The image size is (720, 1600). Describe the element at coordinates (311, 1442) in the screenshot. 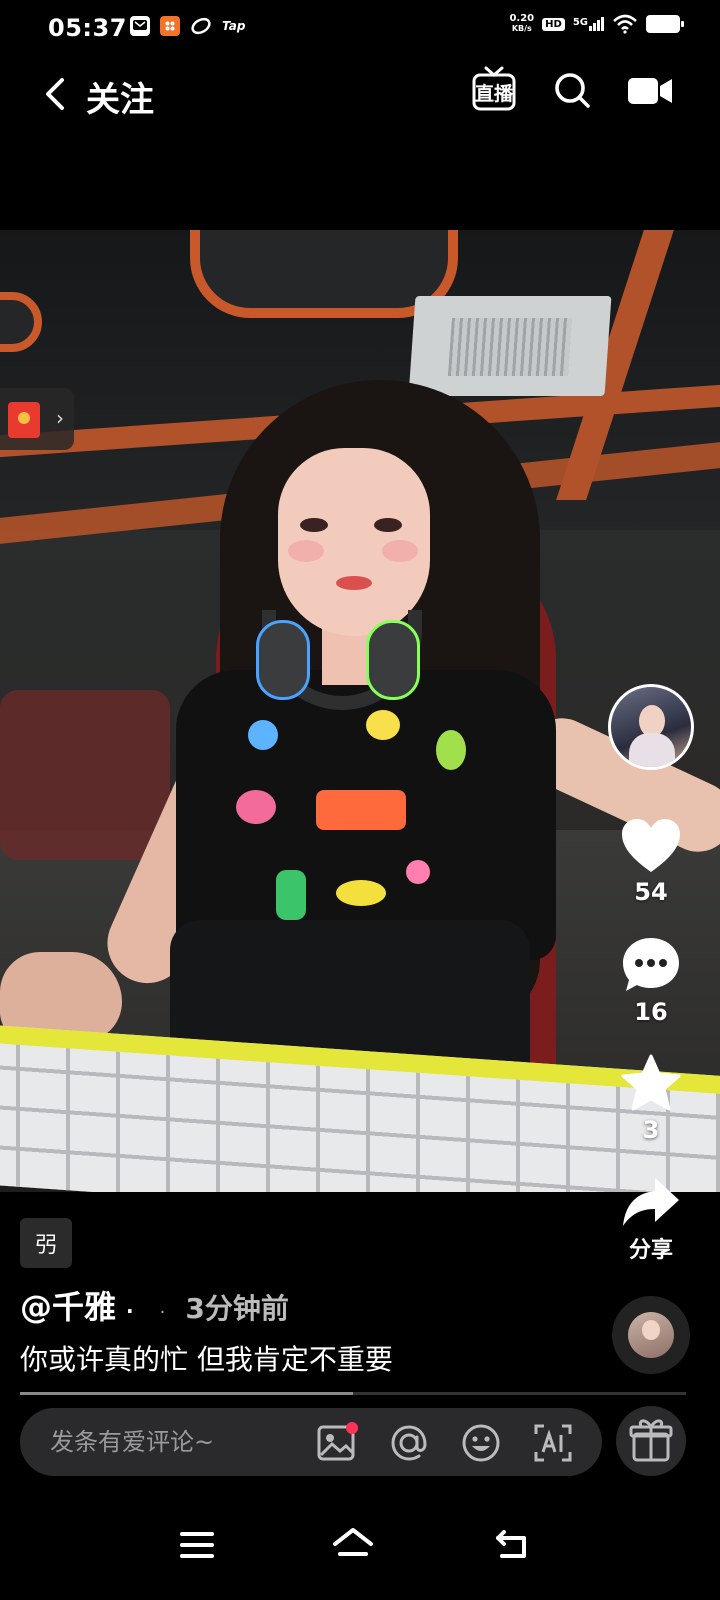

I see `comment-bar` at that location.